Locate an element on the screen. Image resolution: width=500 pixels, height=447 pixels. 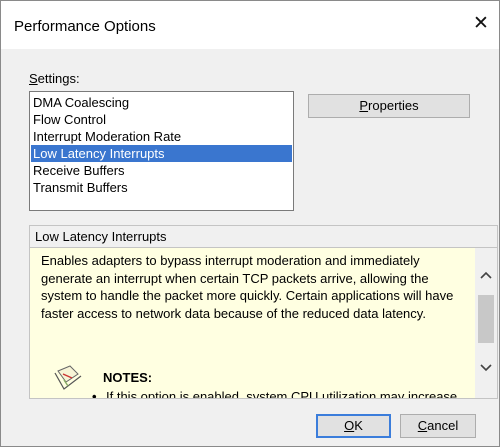
close-button: ✕ is located at coordinates (481, 25).